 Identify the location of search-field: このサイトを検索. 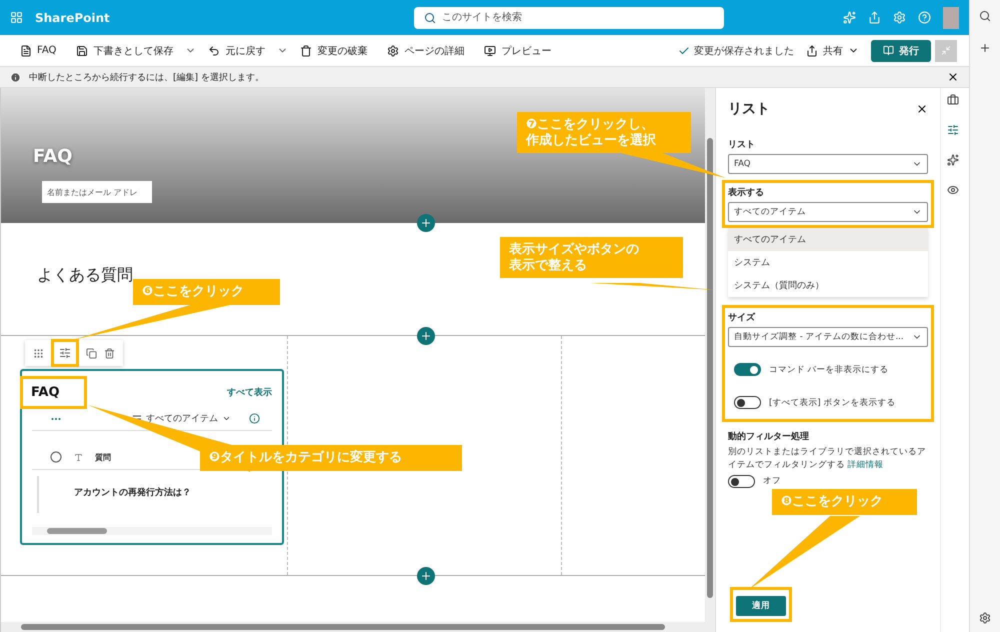
(569, 17).